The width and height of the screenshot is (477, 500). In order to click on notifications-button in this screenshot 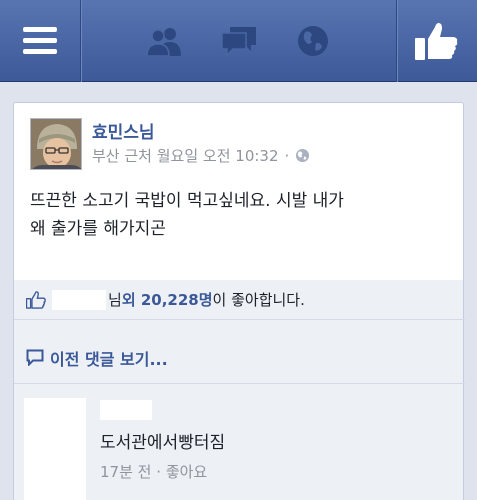, I will do `click(313, 41)`.